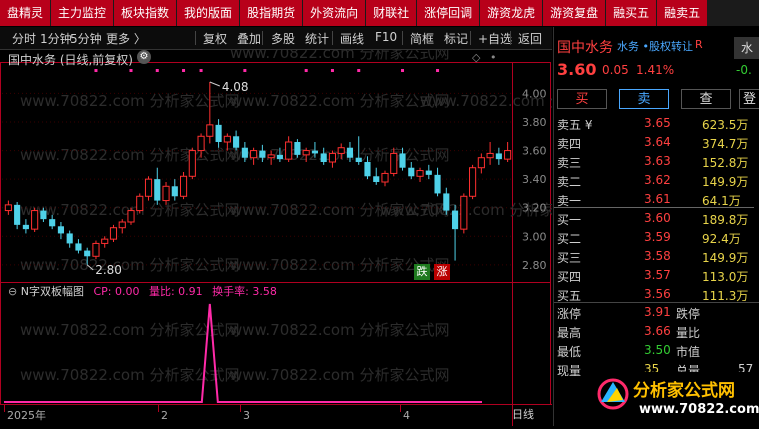  I want to click on query-button: 查, so click(706, 99).